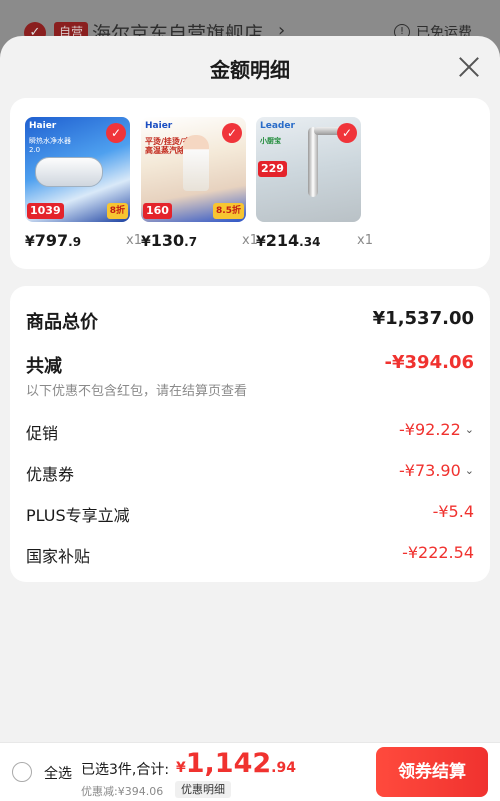  What do you see at coordinates (45, 211) in the screenshot?
I see `image-price-tag: 1039` at bounding box center [45, 211].